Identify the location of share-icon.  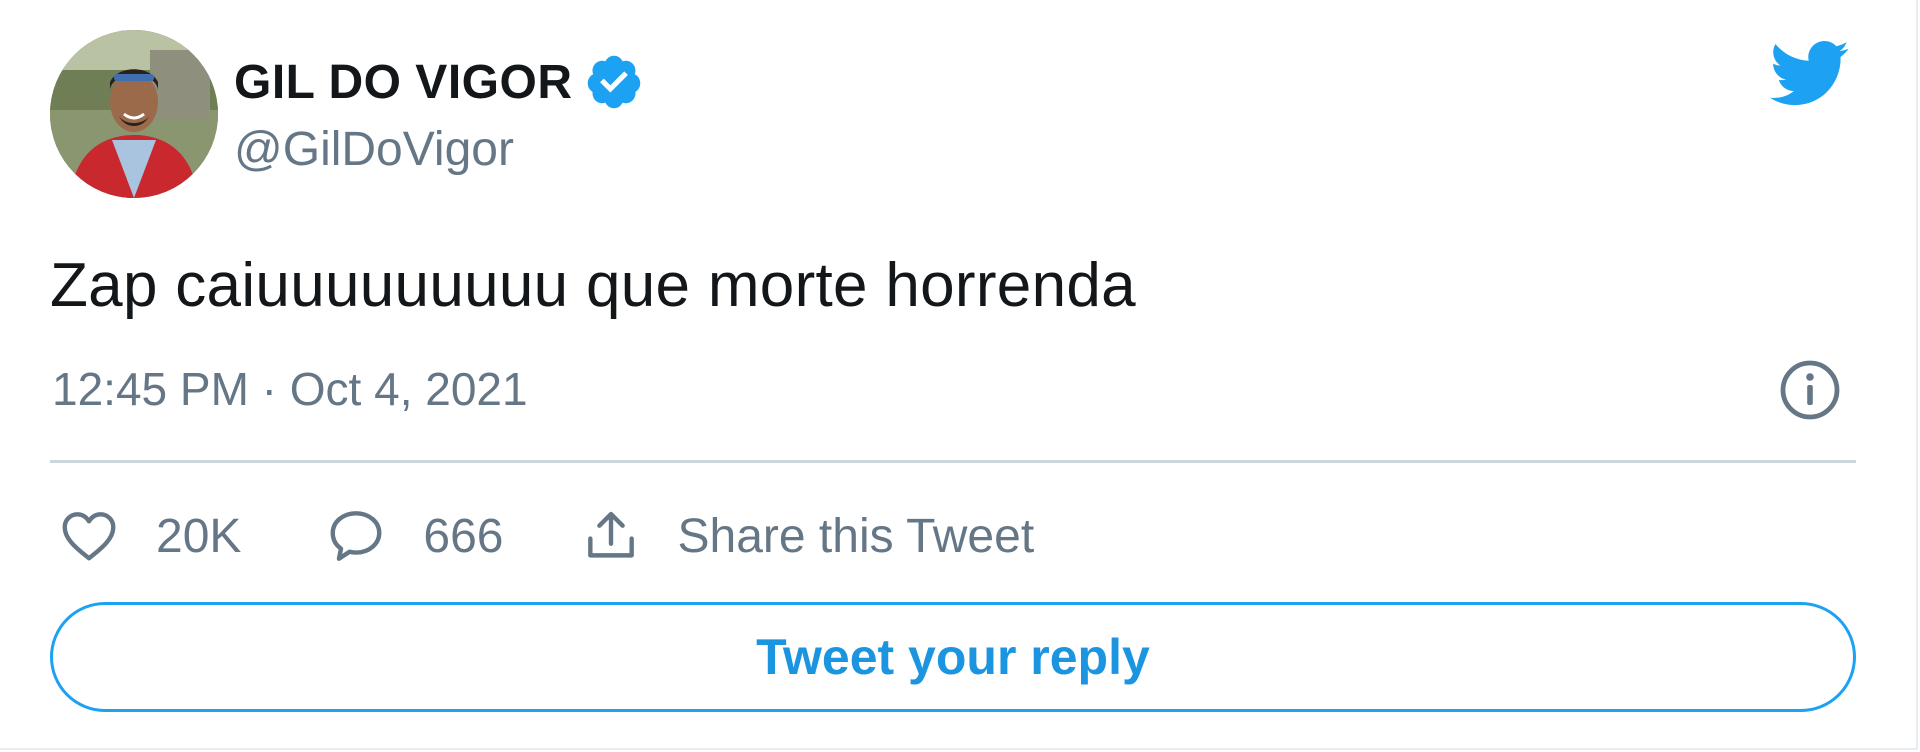
(610, 534).